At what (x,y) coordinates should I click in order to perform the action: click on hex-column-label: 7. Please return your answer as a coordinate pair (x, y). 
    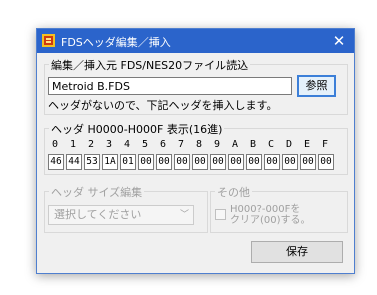
    Looking at the image, I should click on (181, 144).